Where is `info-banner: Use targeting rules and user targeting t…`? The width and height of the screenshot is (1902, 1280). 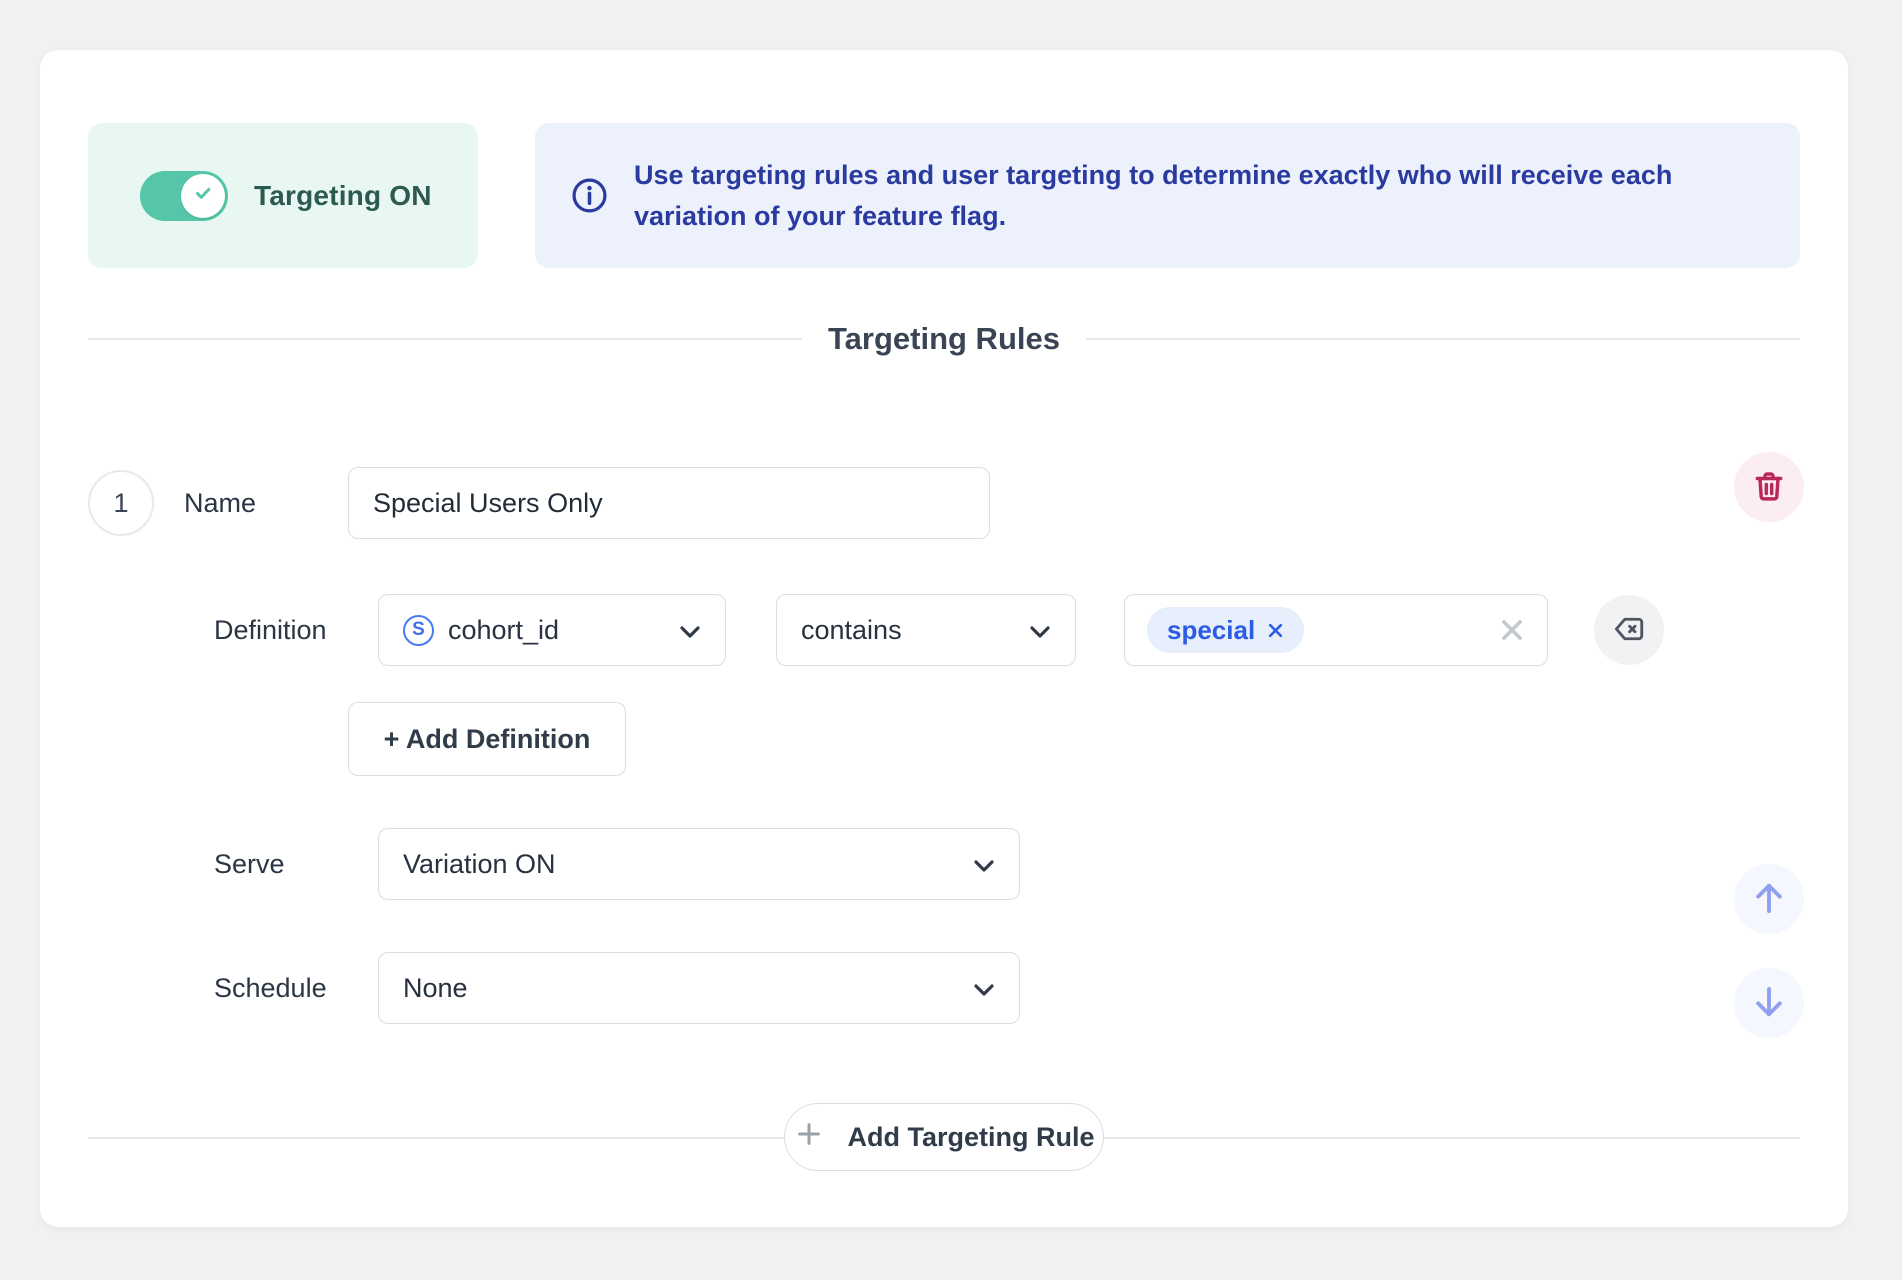 info-banner: Use targeting rules and user targeting t… is located at coordinates (1167, 195).